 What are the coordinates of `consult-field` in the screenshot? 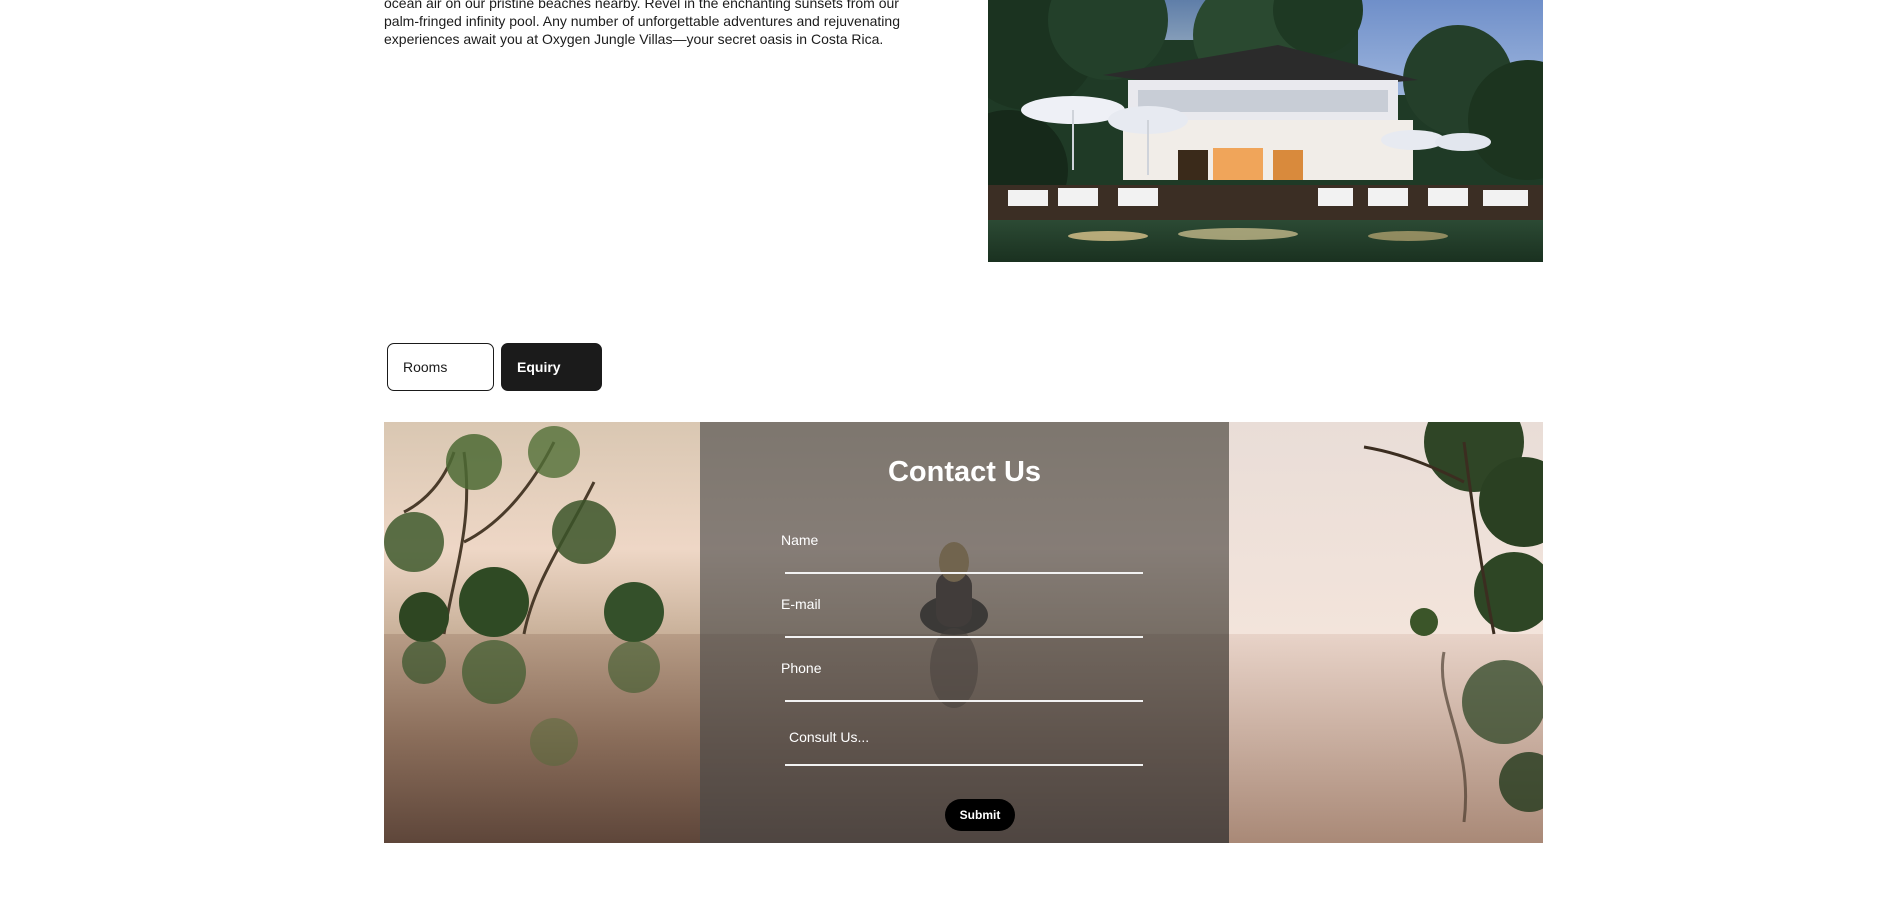 It's located at (968, 737).